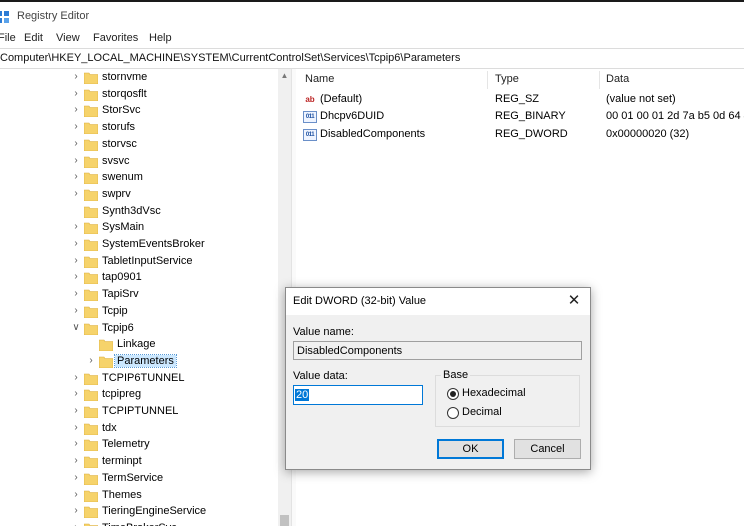 Image resolution: width=744 pixels, height=526 pixels. What do you see at coordinates (494, 393) in the screenshot?
I see `hexadecimal-label: Hexadecimal` at bounding box center [494, 393].